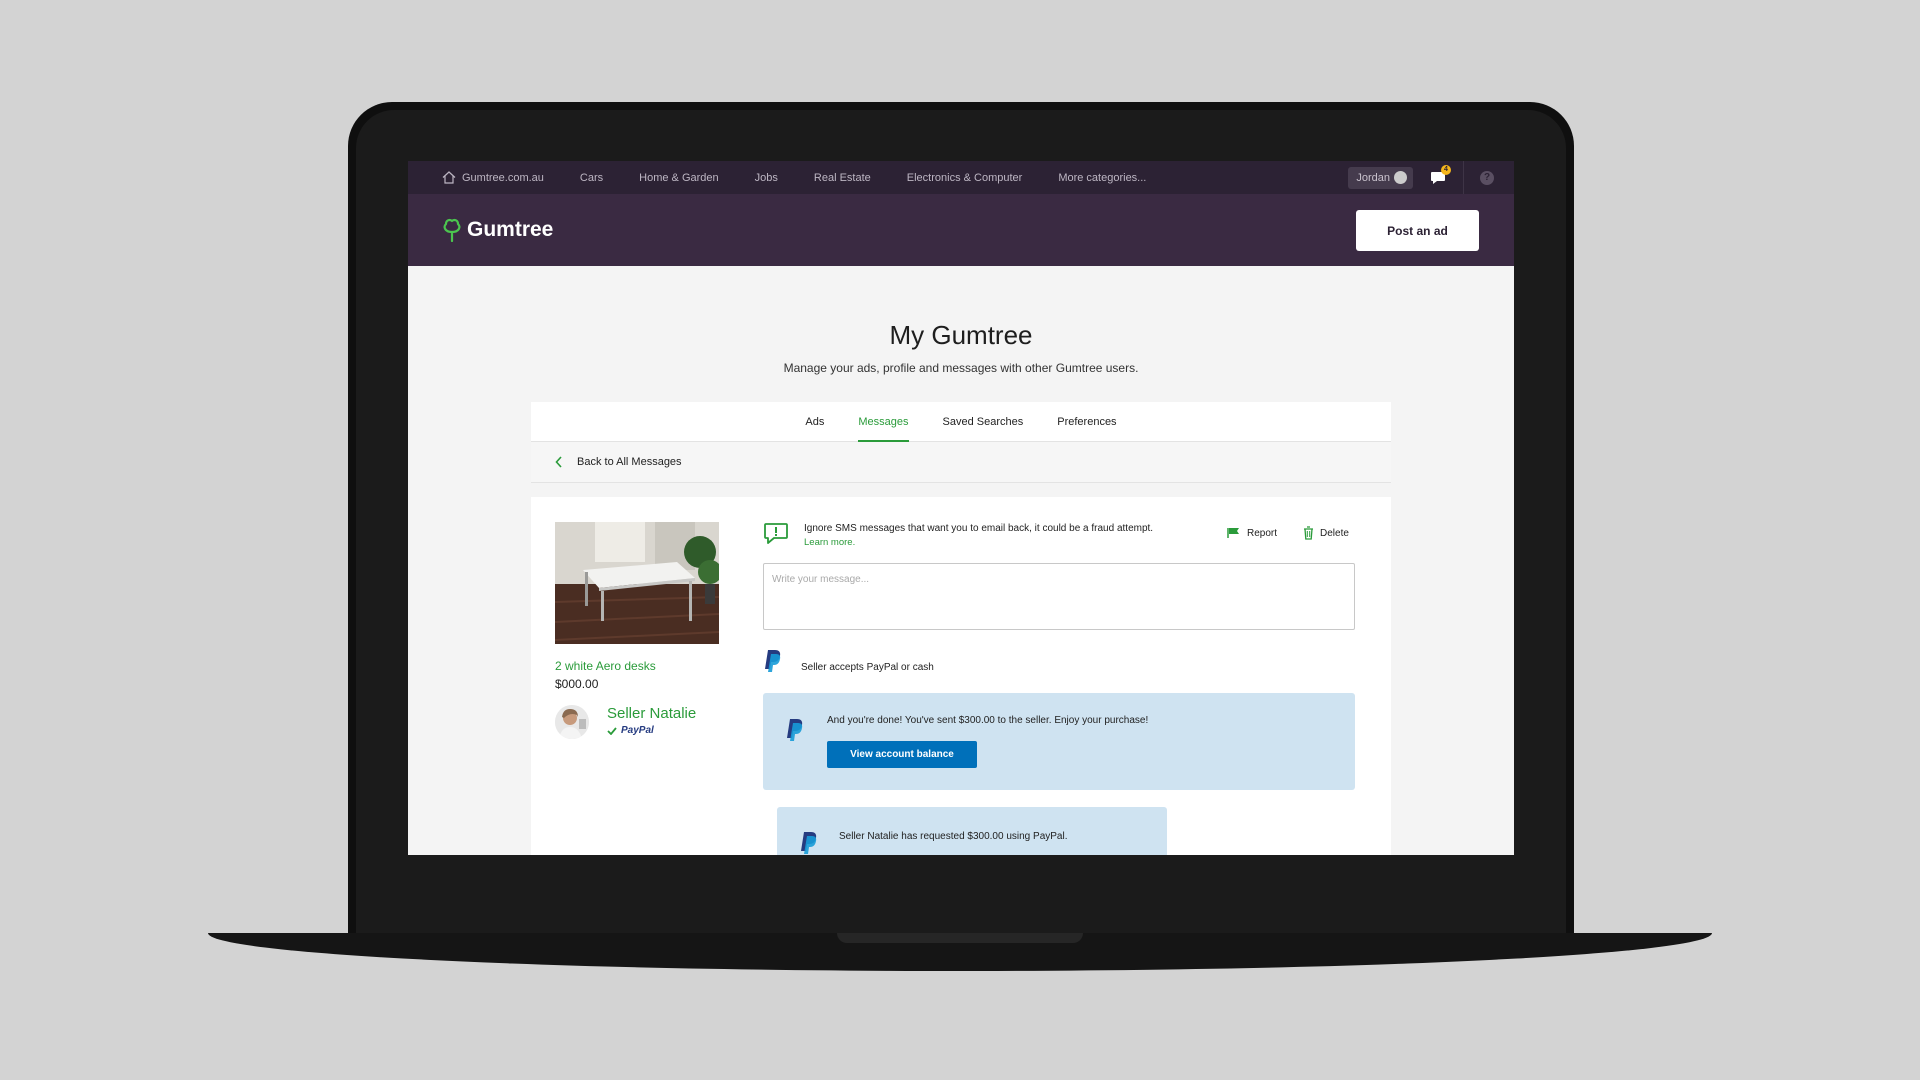 This screenshot has width=1920, height=1080. I want to click on help-icon: ?, so click(1487, 177).